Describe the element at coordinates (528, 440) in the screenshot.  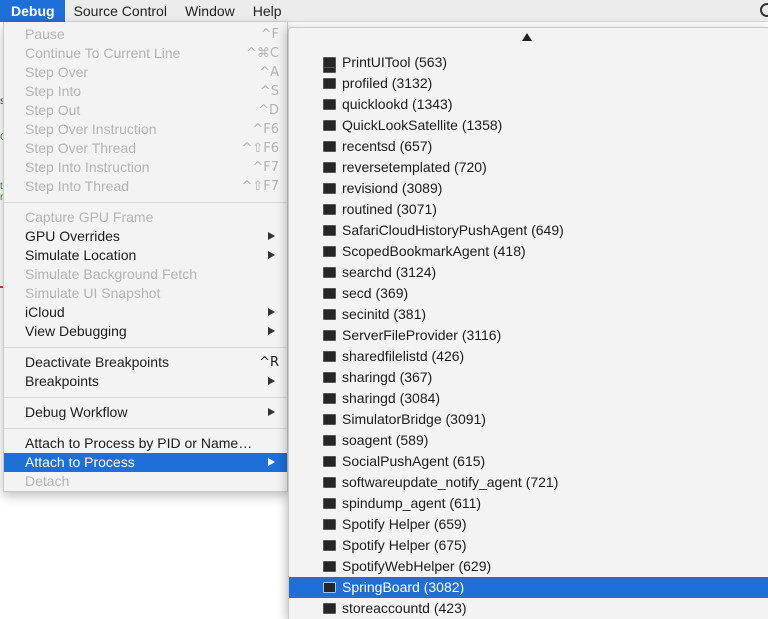
I see `process-item: soagent (589)` at that location.